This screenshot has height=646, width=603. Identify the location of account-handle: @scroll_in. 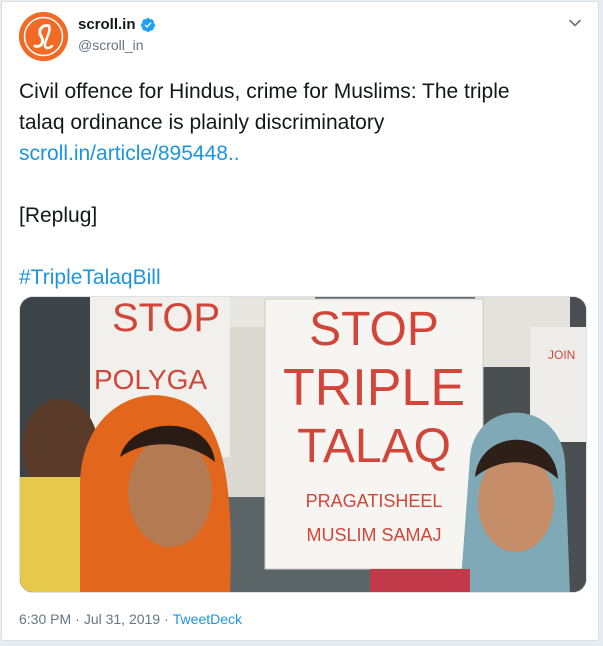
(111, 45).